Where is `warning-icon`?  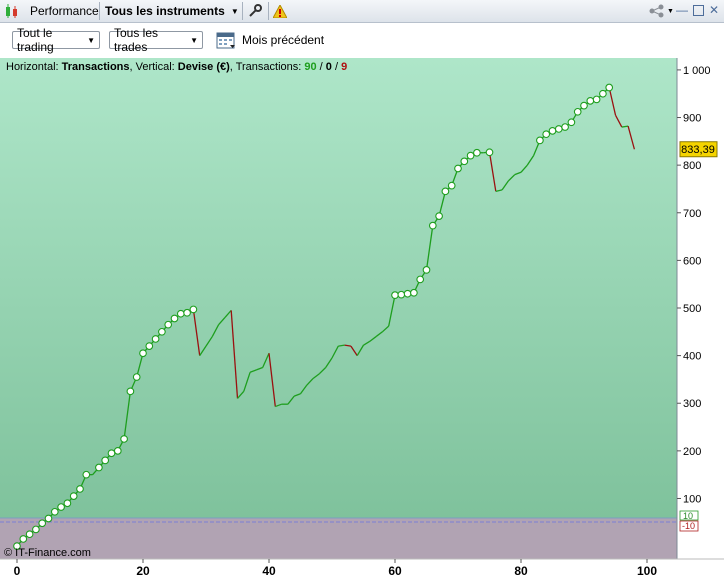 warning-icon is located at coordinates (280, 11).